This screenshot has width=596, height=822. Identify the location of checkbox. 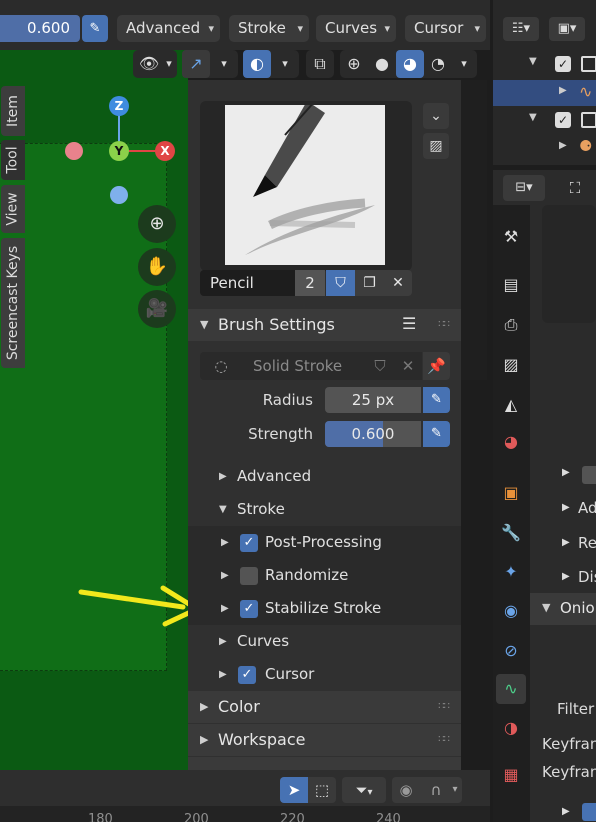
(589, 812).